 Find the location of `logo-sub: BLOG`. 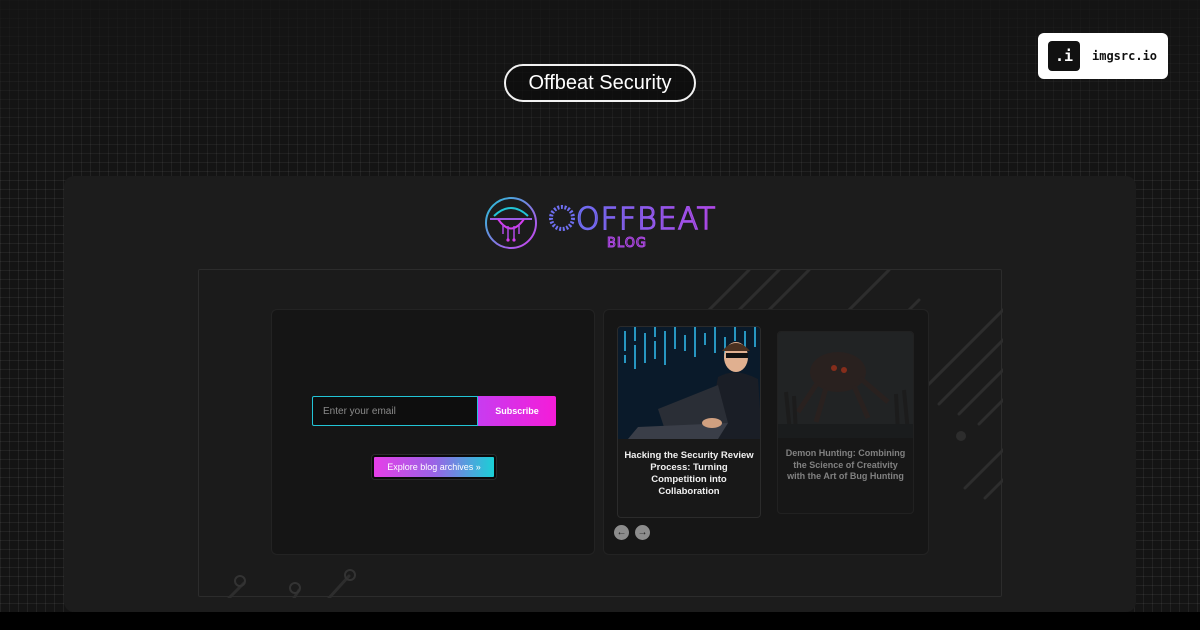

logo-sub: BLOG is located at coordinates (627, 243).